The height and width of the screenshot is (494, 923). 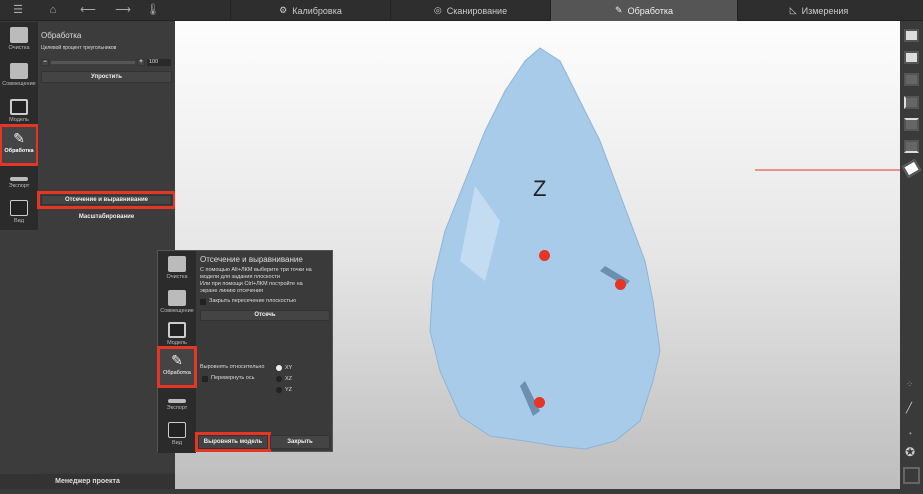 What do you see at coordinates (289, 390) in the screenshot?
I see `axis-yz-label: YZ` at bounding box center [289, 390].